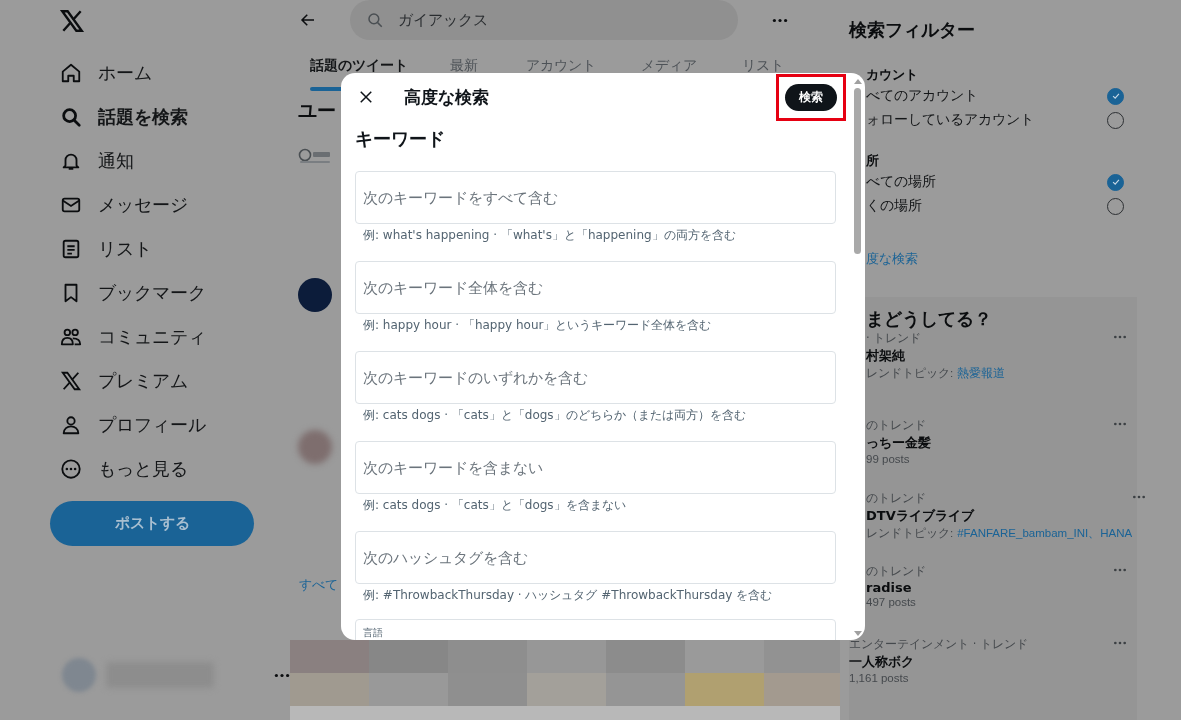 The width and height of the screenshot is (1181, 720). I want to click on trend-name: radise, so click(896, 587).